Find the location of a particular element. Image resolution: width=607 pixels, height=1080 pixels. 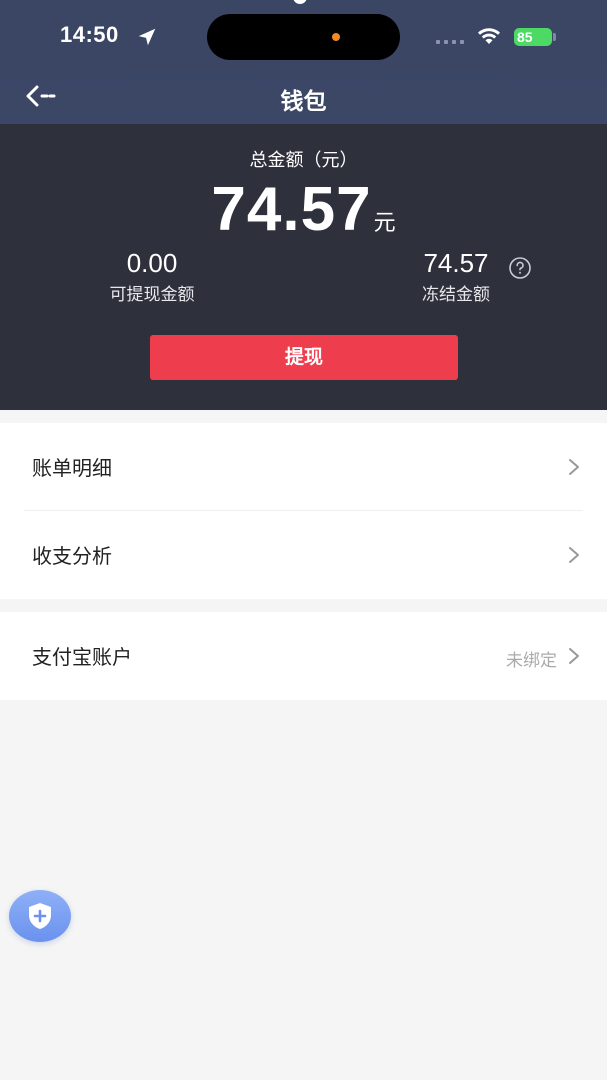

alipay-binding-status: 未绑定 is located at coordinates (531, 661).